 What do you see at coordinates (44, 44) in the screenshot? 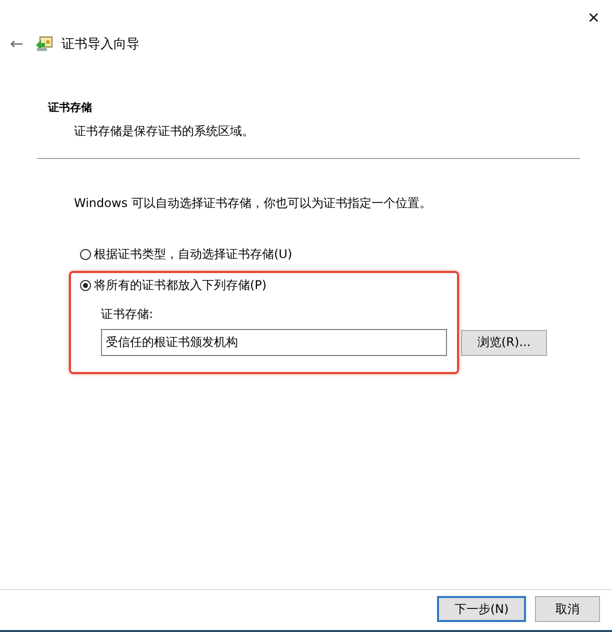
I see `certificate-icon` at bounding box center [44, 44].